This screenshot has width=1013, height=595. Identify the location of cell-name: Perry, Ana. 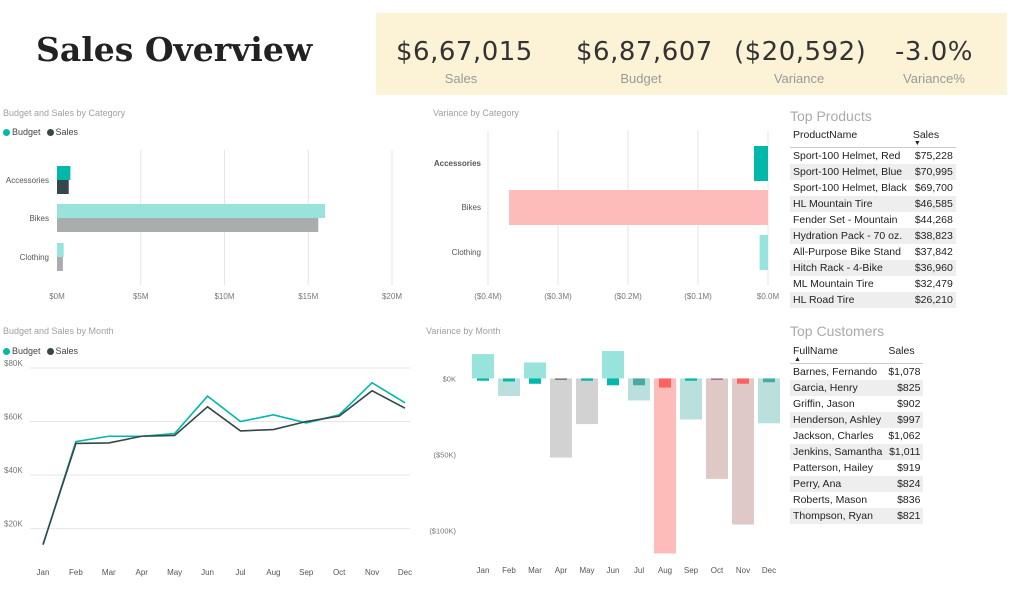
(838, 484).